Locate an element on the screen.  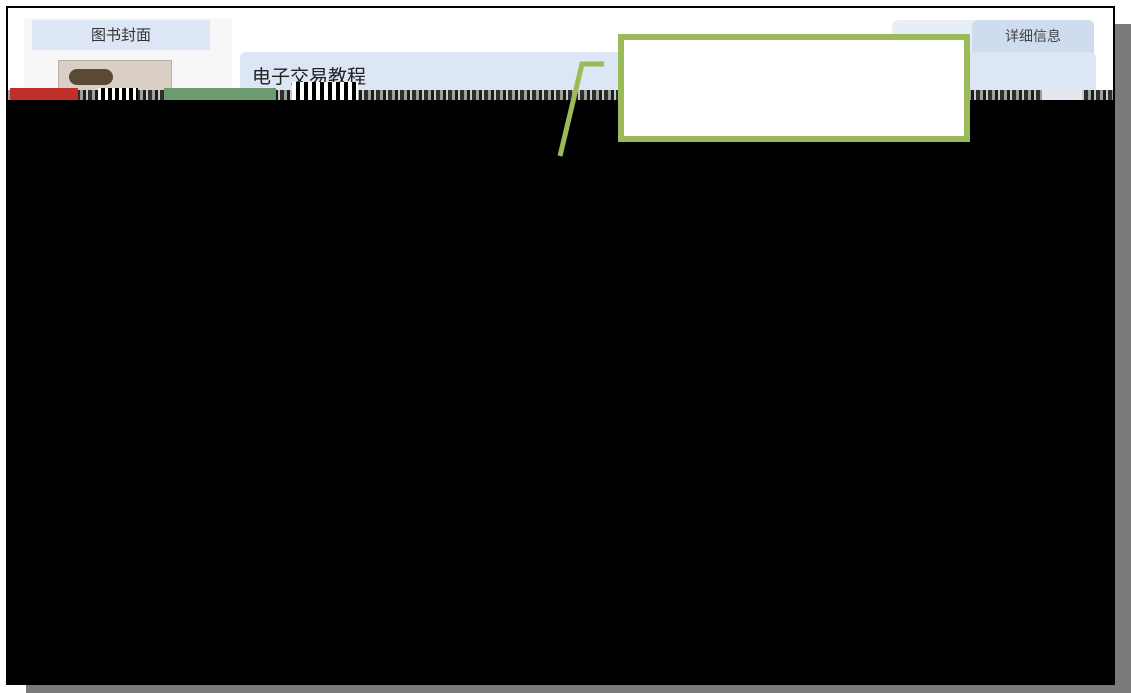
publisher-logo-icon is located at coordinates (91, 77).